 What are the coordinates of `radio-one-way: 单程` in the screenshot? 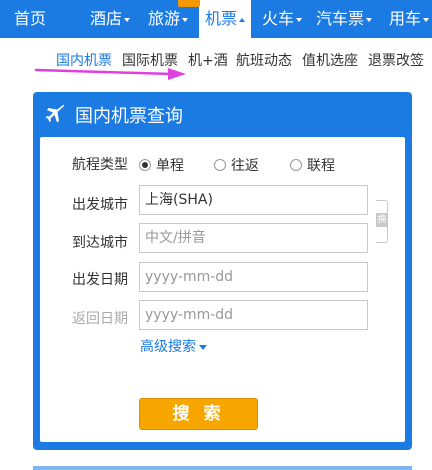 It's located at (161, 165).